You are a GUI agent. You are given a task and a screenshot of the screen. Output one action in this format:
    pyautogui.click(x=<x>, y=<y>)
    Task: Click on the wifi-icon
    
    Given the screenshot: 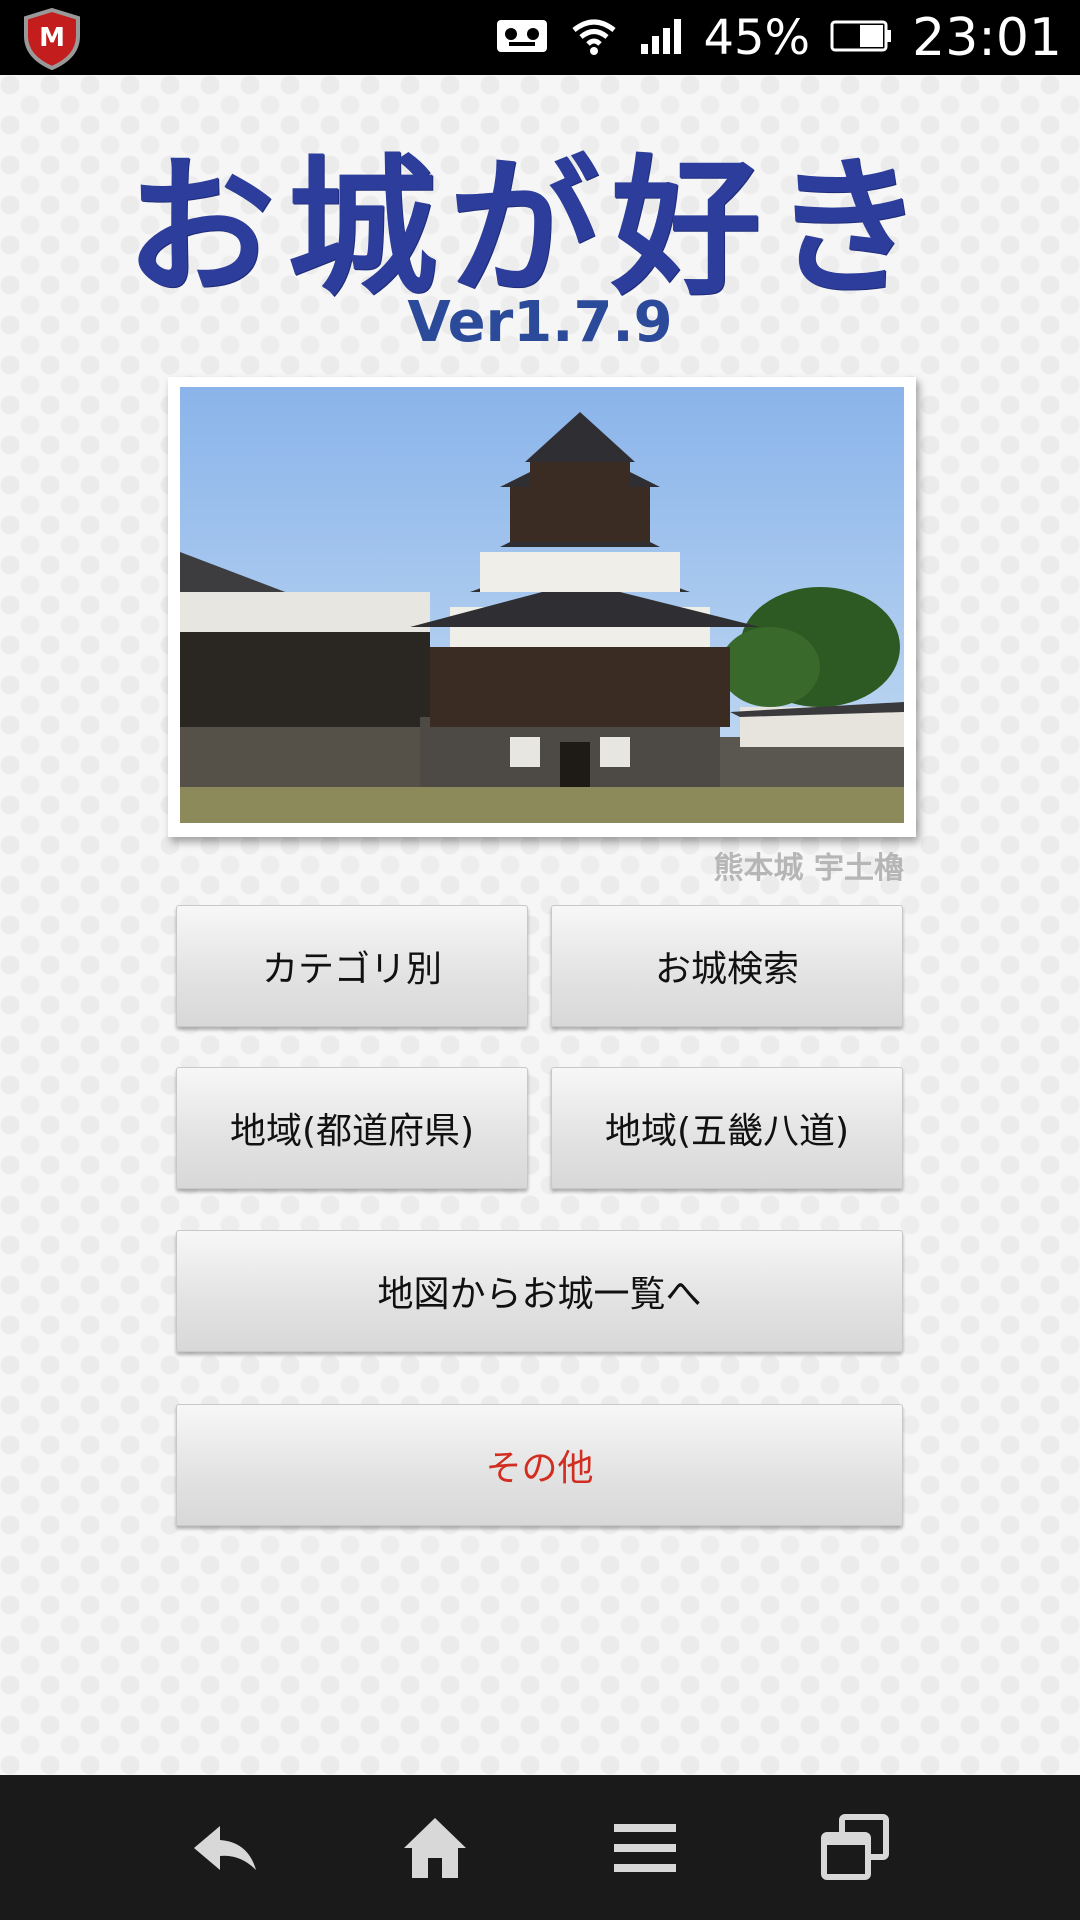 What is the action you would take?
    pyautogui.click(x=594, y=38)
    